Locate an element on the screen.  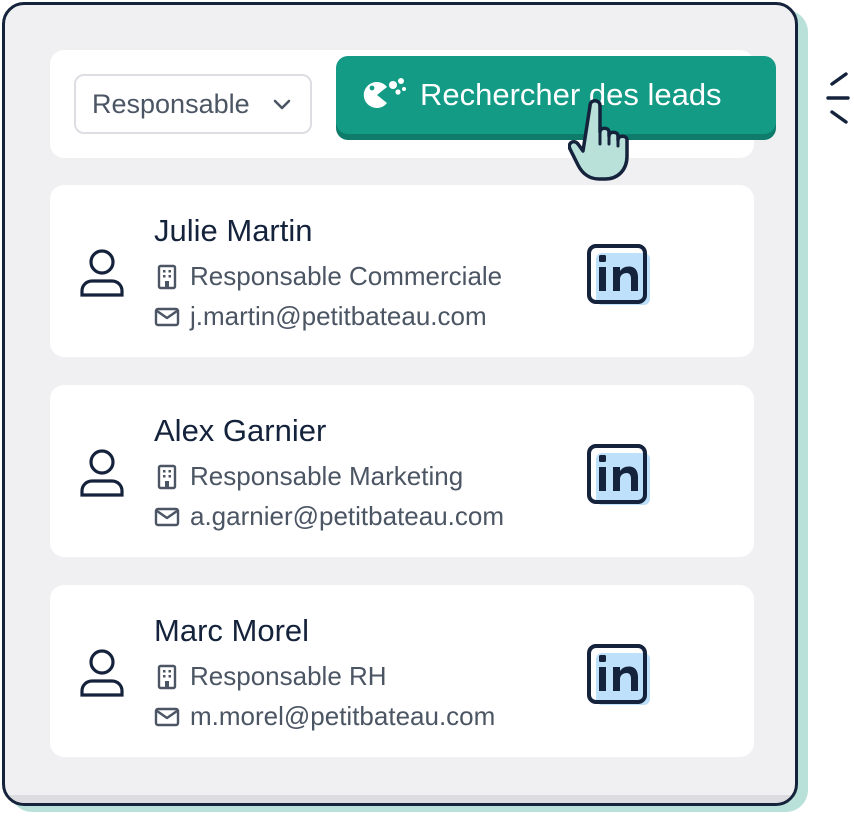
lead-email-text: j.martin@petitbateau.com is located at coordinates (338, 316).